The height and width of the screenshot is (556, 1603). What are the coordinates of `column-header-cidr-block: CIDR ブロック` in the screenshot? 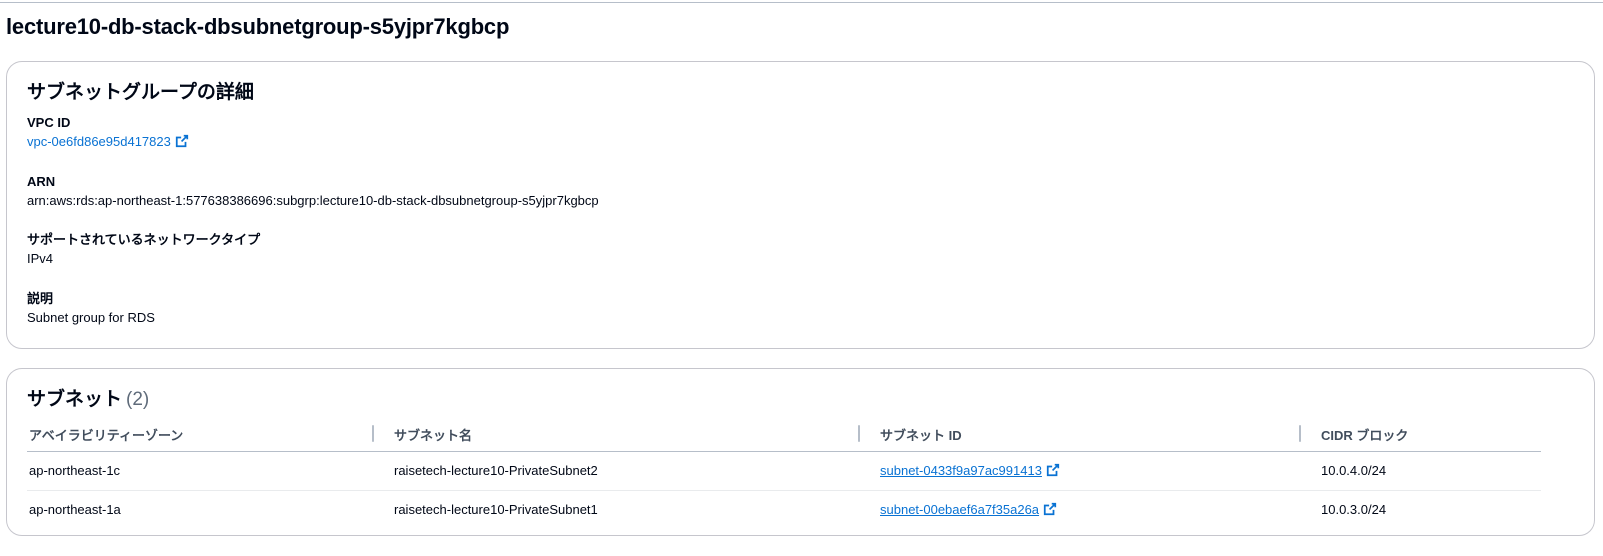 It's located at (1365, 435).